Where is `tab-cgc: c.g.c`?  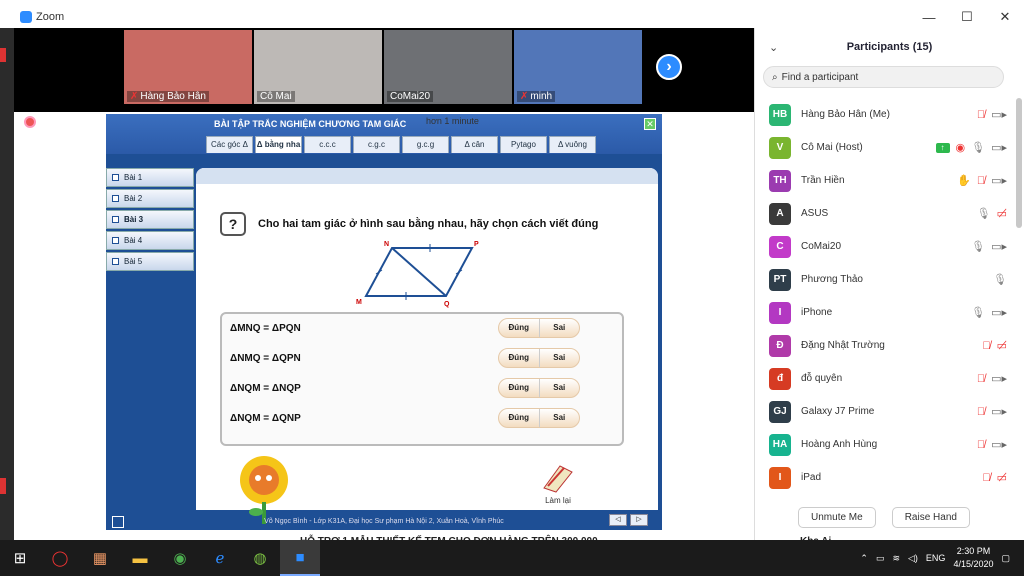
tab-cgc: c.g.c is located at coordinates (376, 144).